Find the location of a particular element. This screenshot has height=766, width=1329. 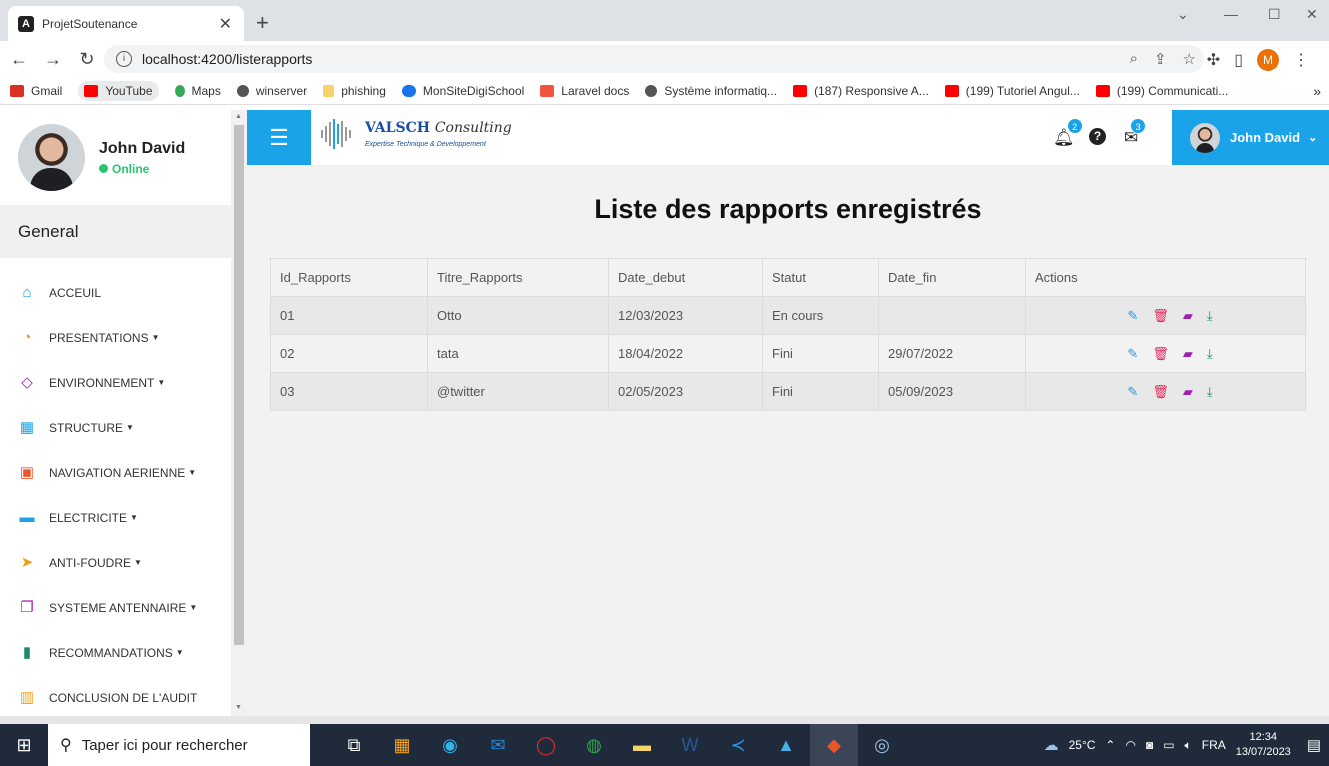

puzzle-icon: ✣ is located at coordinates (1213, 60).